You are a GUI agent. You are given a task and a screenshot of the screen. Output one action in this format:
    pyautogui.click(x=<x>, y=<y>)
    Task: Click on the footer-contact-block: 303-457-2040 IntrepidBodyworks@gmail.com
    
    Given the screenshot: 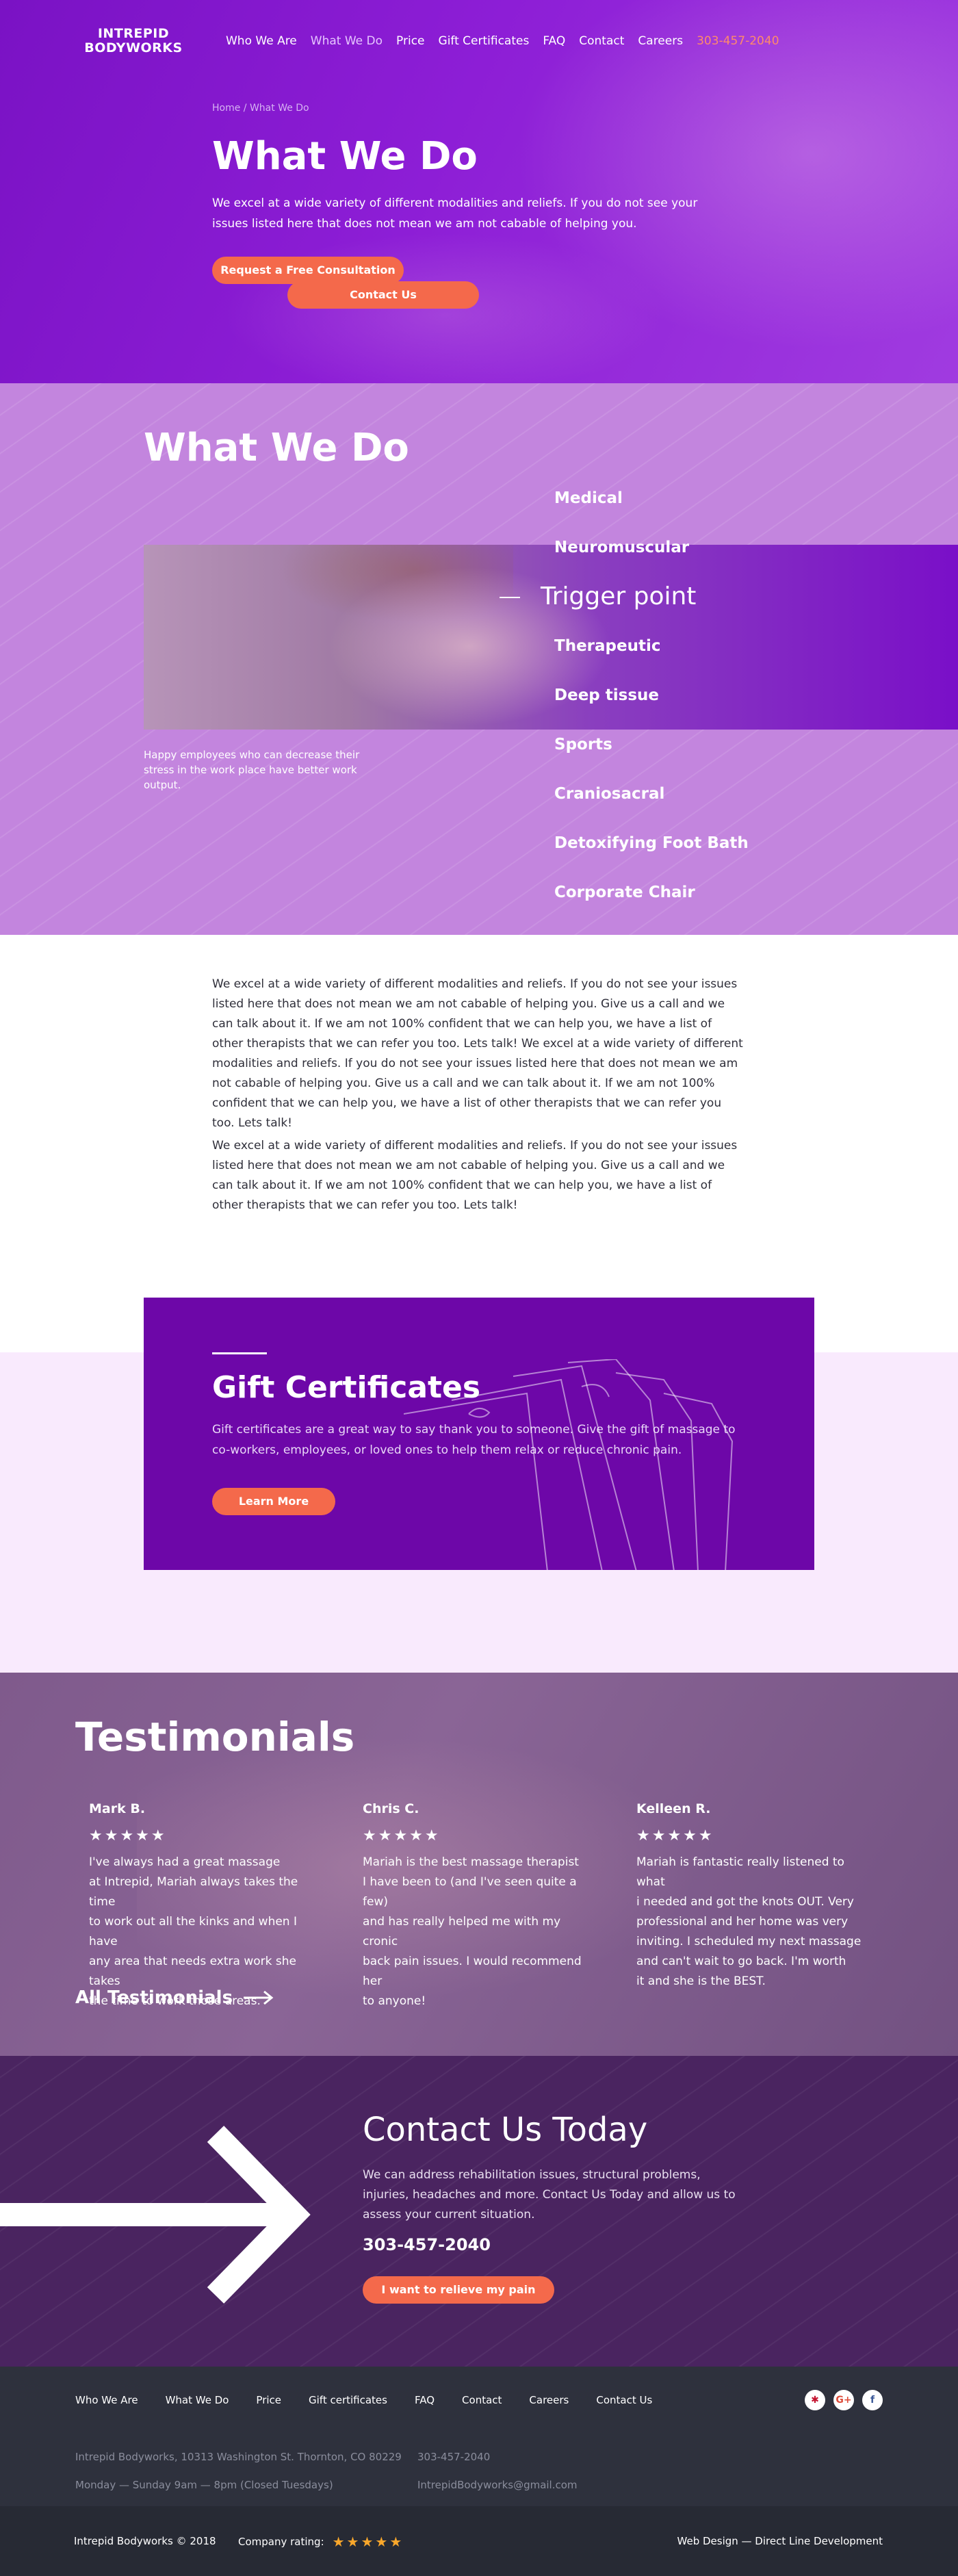 What is the action you would take?
    pyautogui.click(x=497, y=2471)
    